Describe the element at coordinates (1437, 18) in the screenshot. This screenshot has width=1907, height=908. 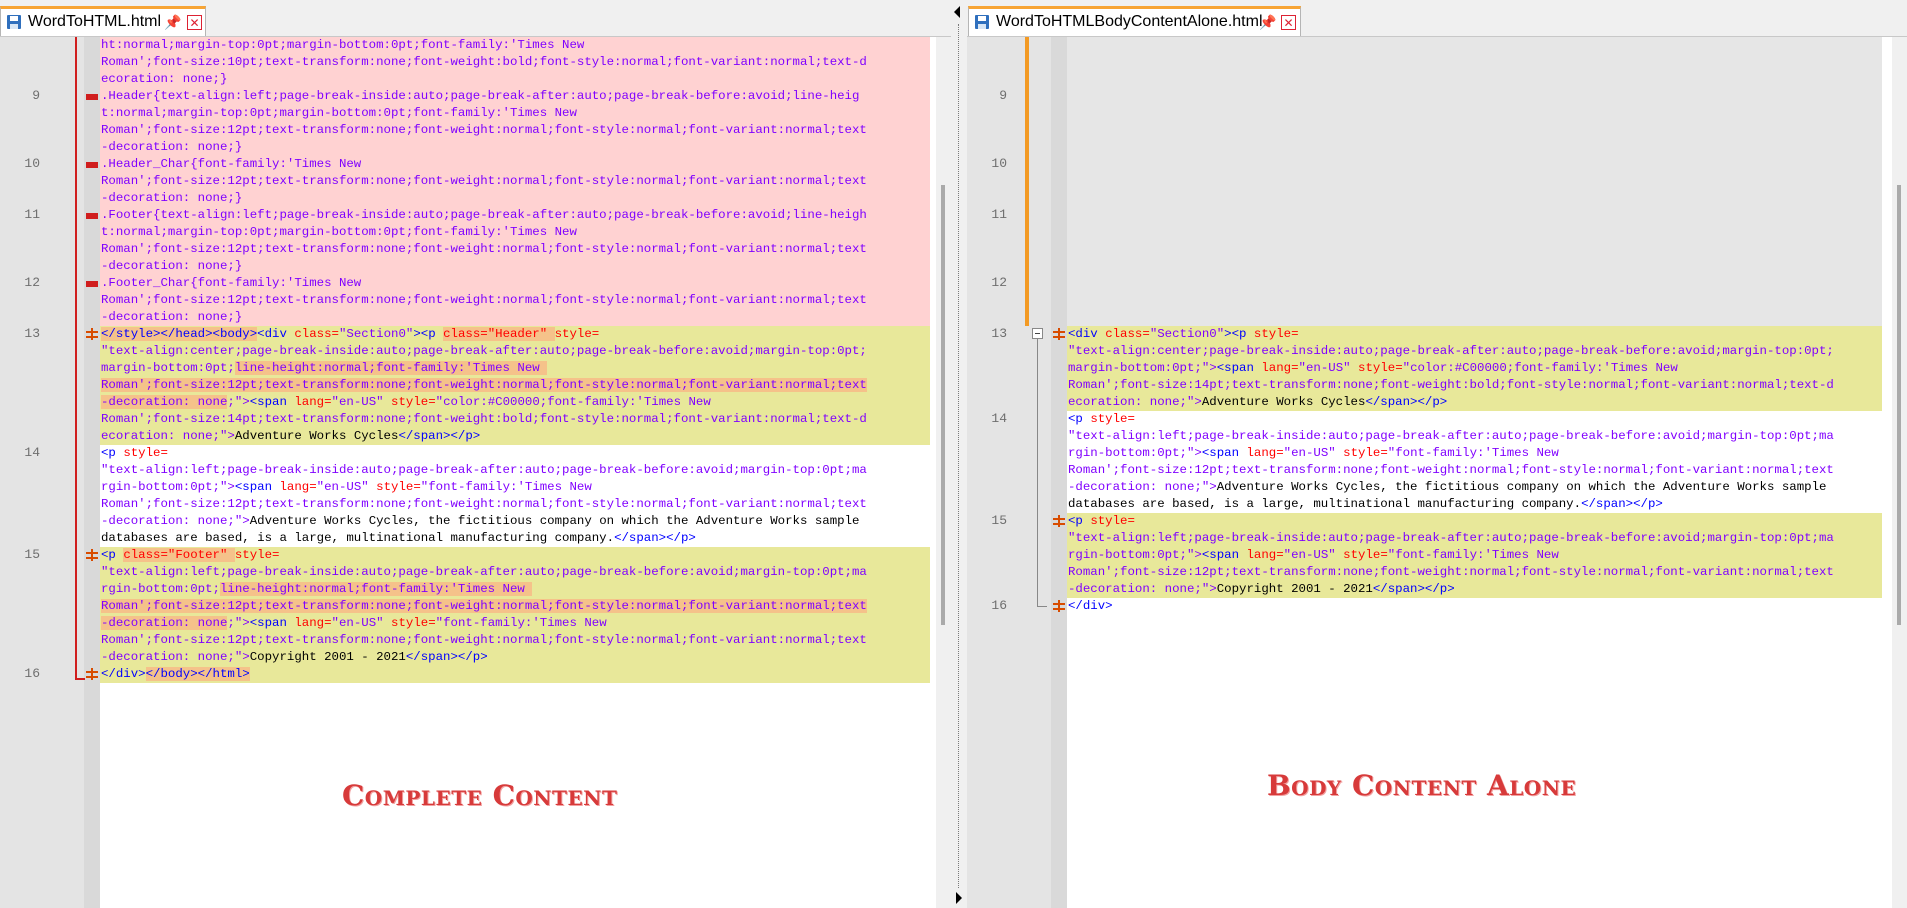
I see `right-tab-bar: WordToHTMLBodyContentAlone.html 📌 ✕` at that location.